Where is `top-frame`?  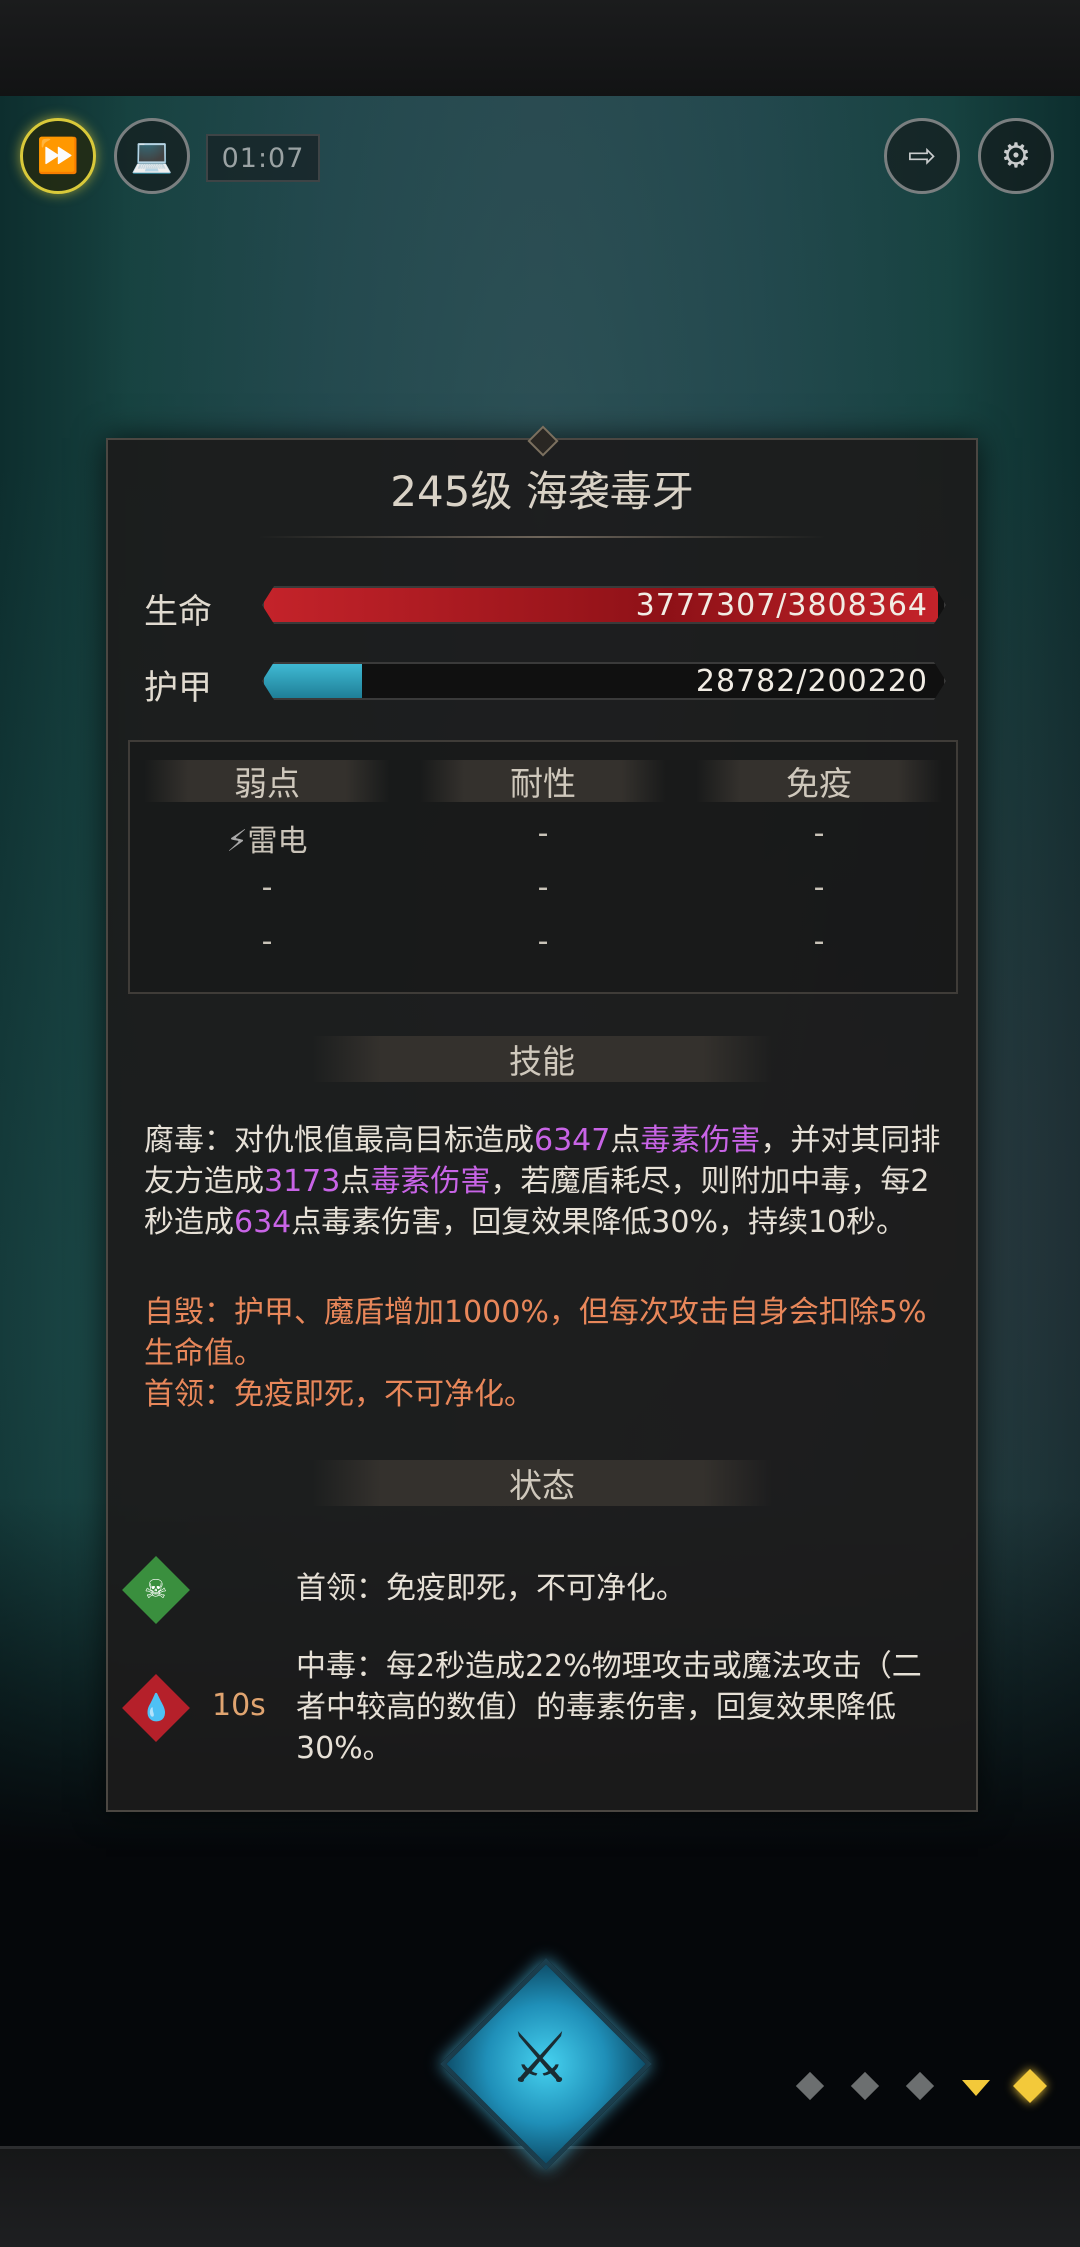 top-frame is located at coordinates (540, 49).